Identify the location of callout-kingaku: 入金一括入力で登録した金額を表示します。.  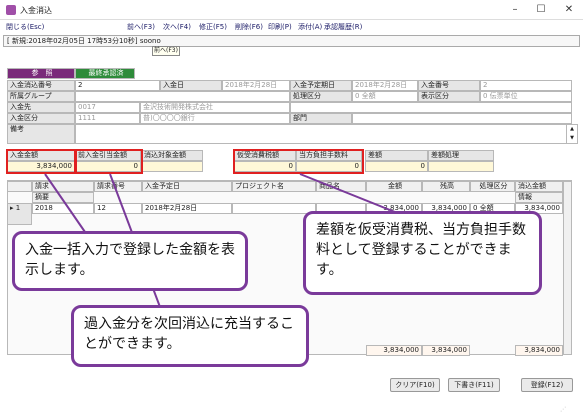
(130, 261).